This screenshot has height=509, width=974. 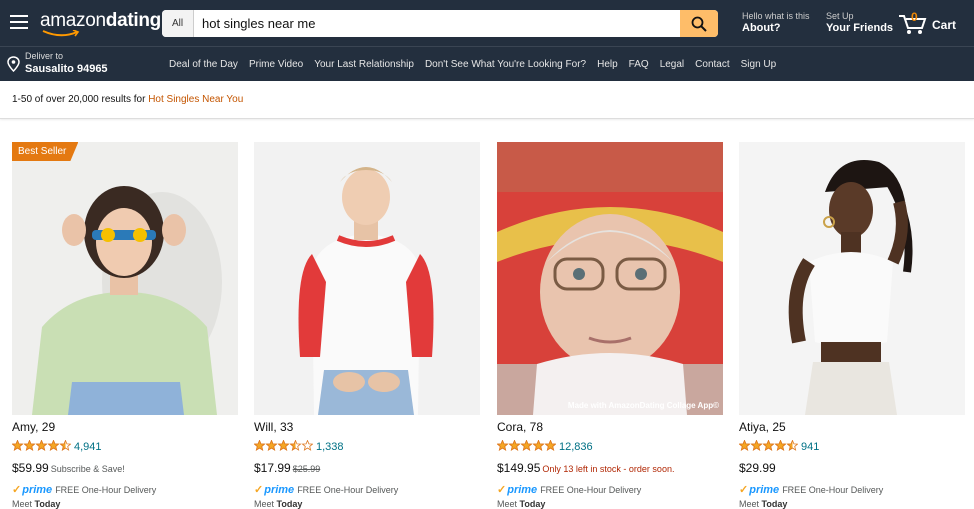 I want to click on search-icon, so click(x=699, y=24).